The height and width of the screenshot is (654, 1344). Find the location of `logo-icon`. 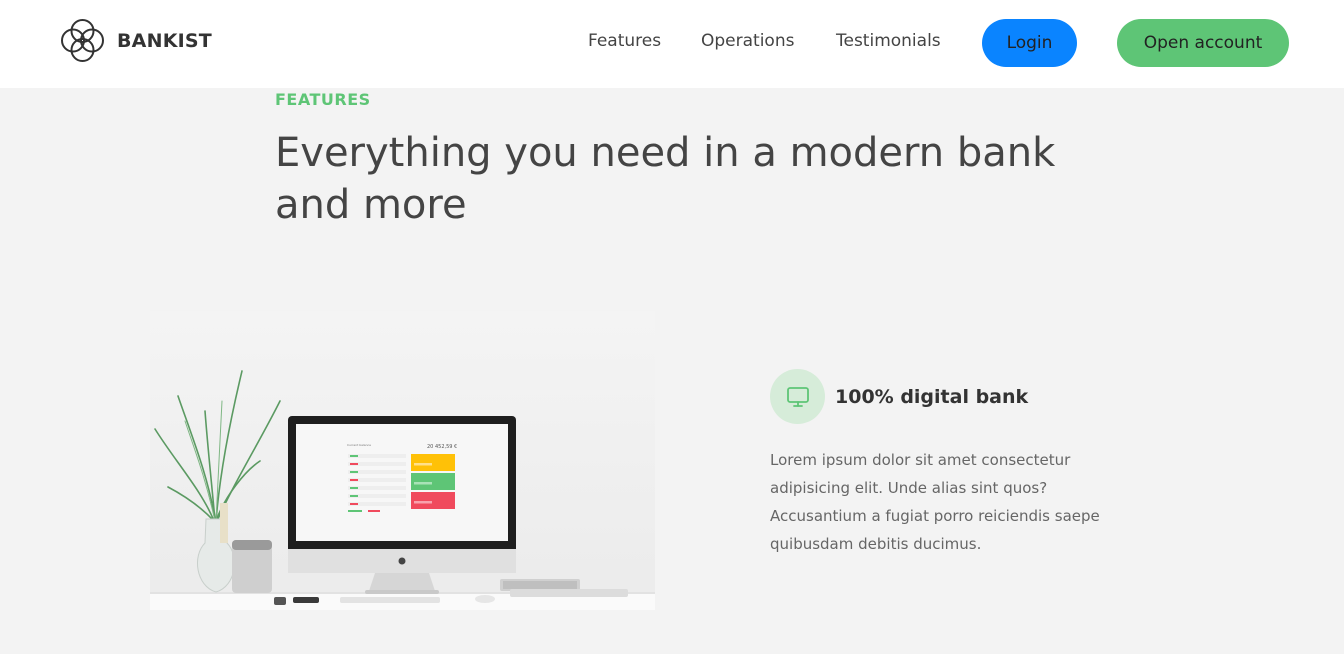

logo-icon is located at coordinates (82, 40).